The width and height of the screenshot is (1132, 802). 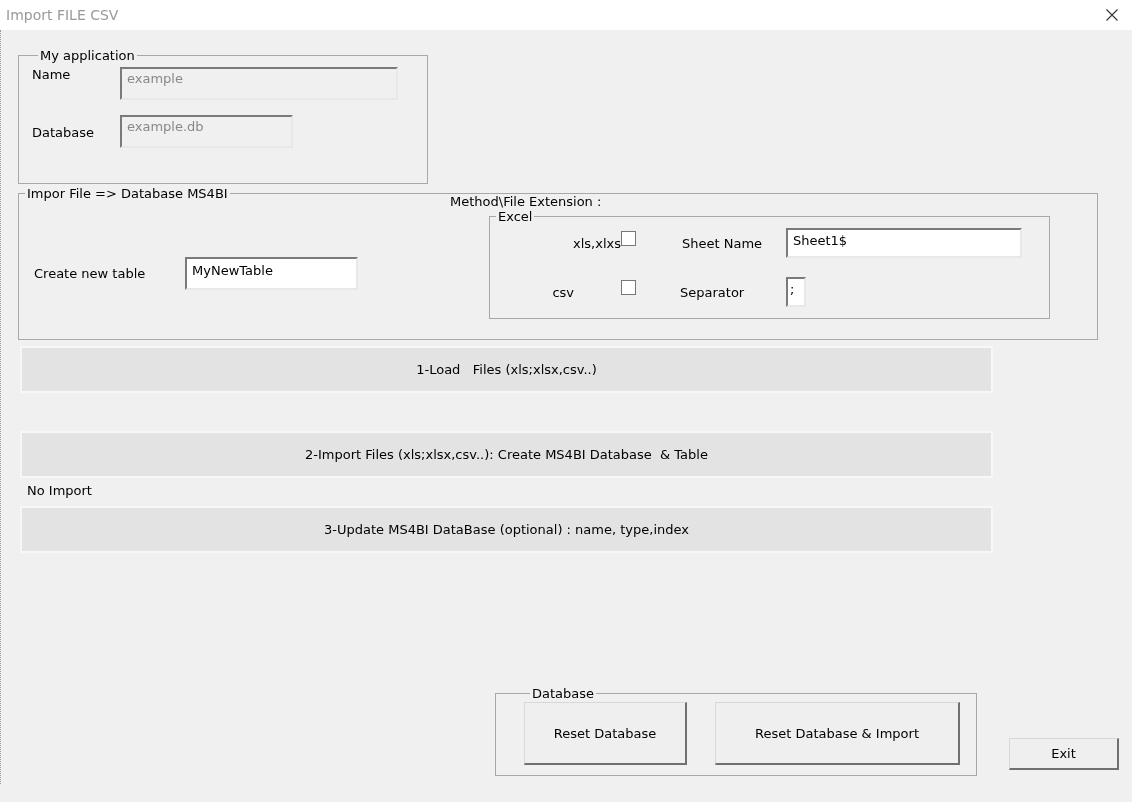 What do you see at coordinates (563, 693) in the screenshot?
I see `group-legend: Database` at bounding box center [563, 693].